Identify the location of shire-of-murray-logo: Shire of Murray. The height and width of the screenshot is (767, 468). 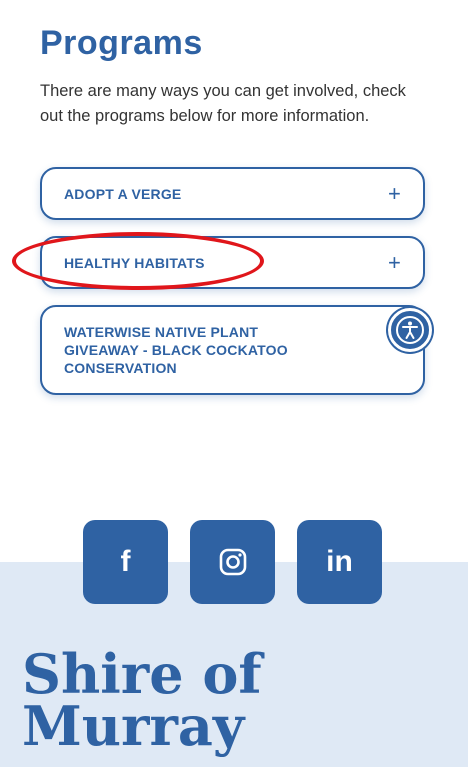
(242, 700).